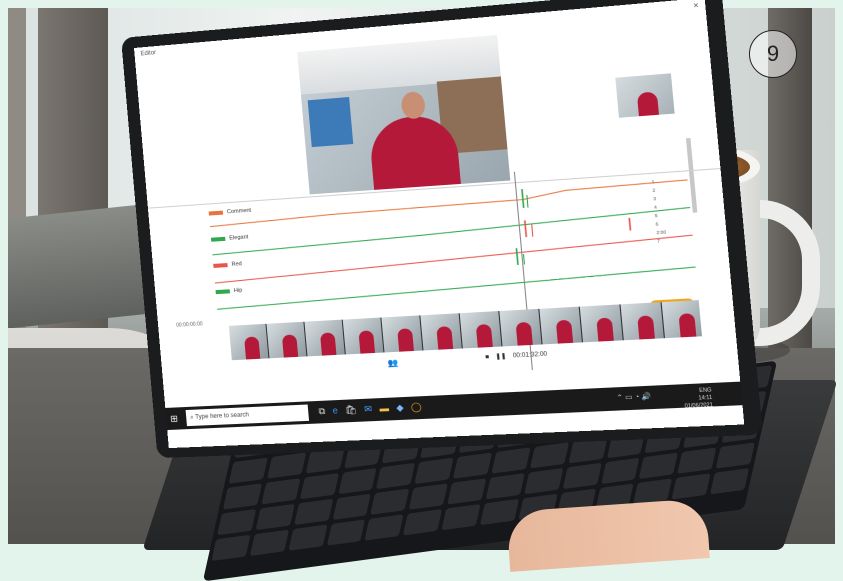 This screenshot has width=843, height=581. Describe the element at coordinates (322, 412) in the screenshot. I see `task-view-icon: ⧉` at that location.